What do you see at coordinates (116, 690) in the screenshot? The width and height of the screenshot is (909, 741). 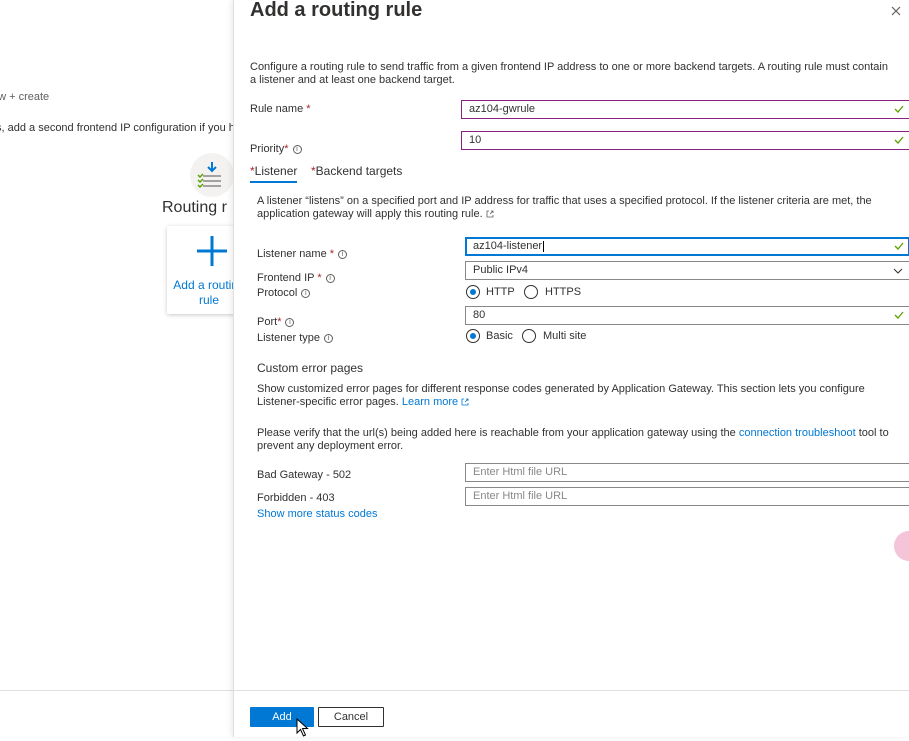 I see `divider` at bounding box center [116, 690].